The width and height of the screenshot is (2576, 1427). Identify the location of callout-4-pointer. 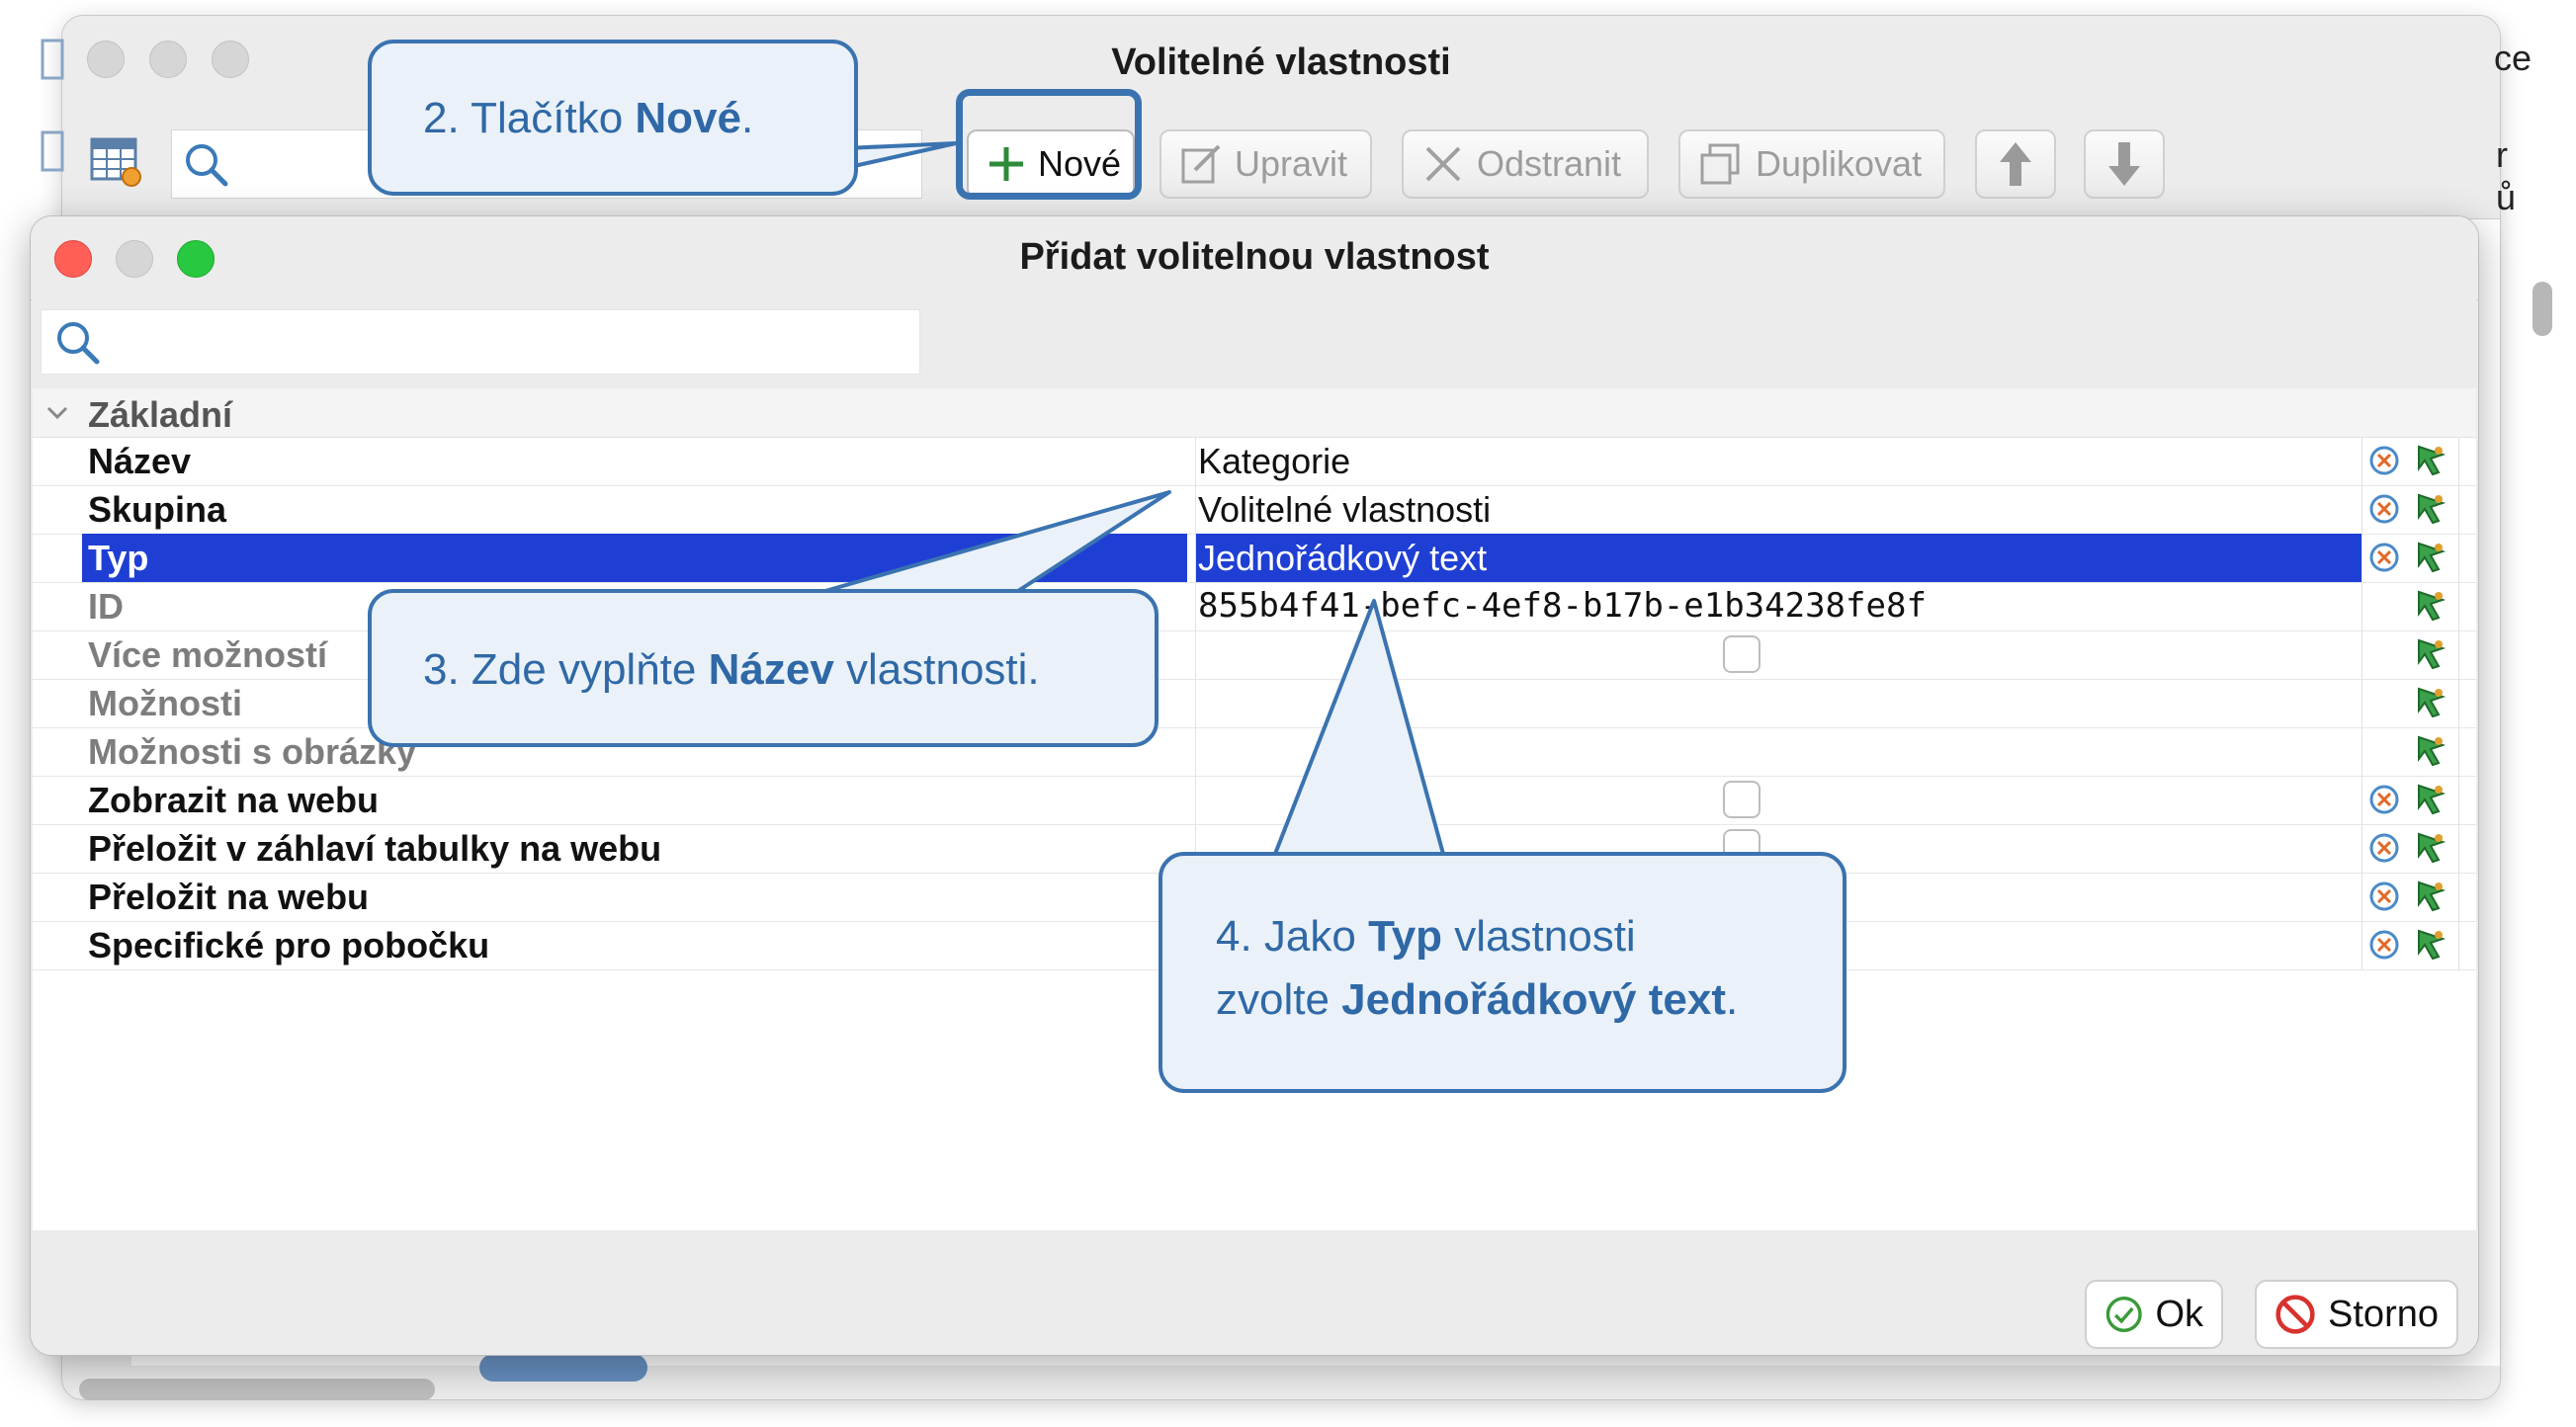
(1359, 727).